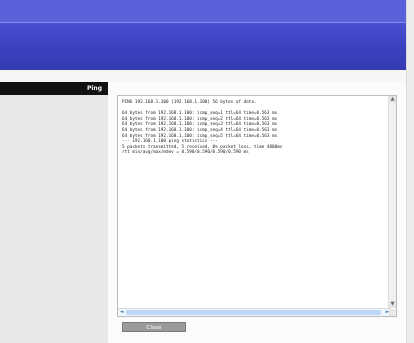 This screenshot has width=414, height=343. Describe the element at coordinates (54, 88) in the screenshot. I see `nav-item-ping: Ping` at that location.